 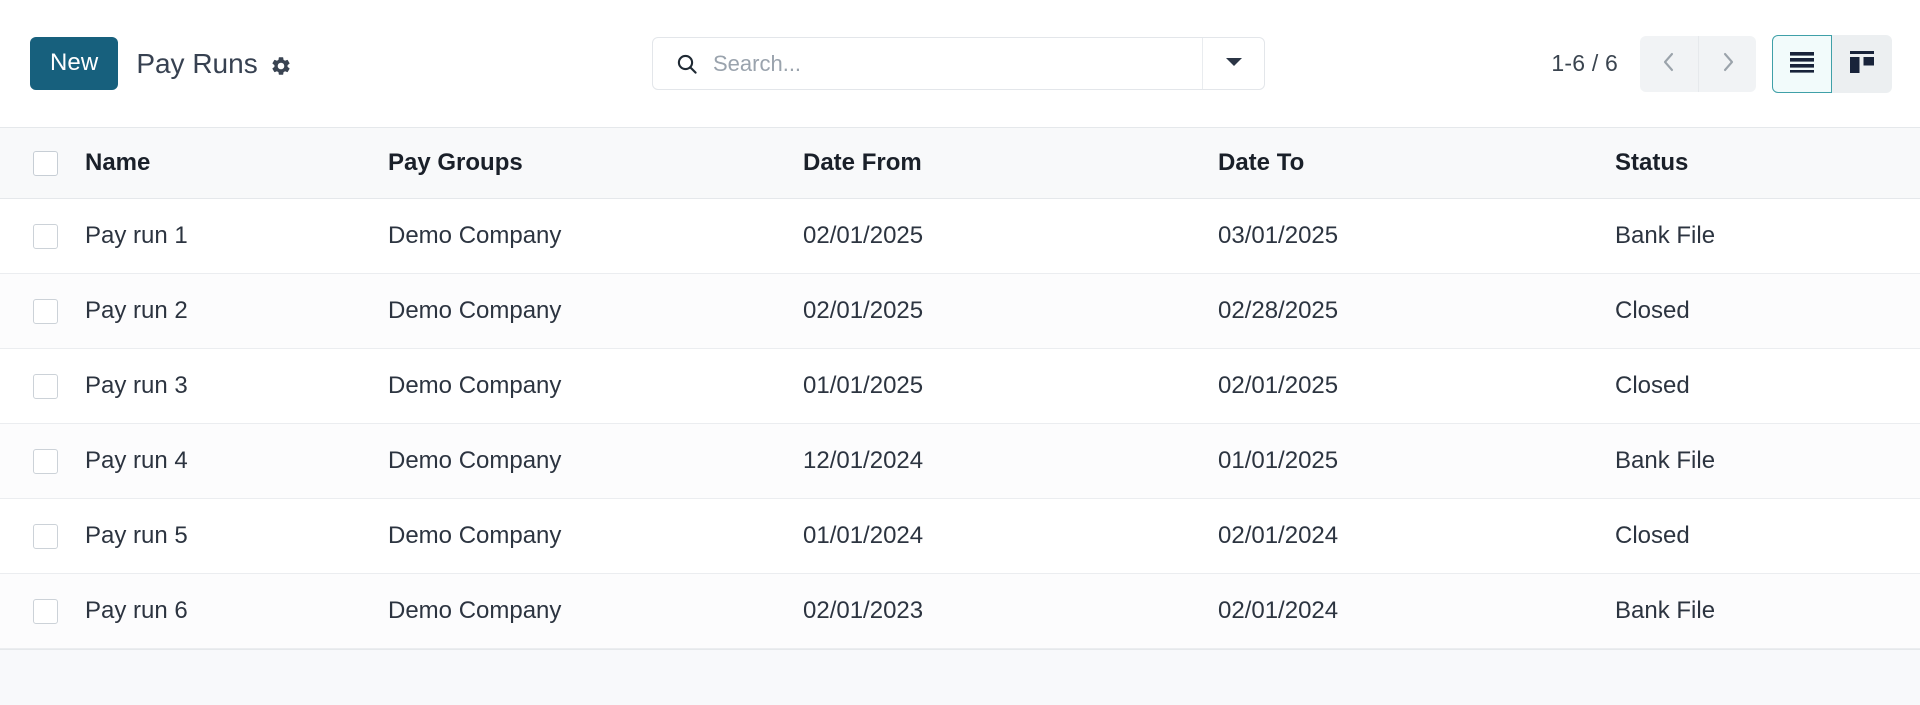 I want to click on list-view-button, so click(x=1802, y=63).